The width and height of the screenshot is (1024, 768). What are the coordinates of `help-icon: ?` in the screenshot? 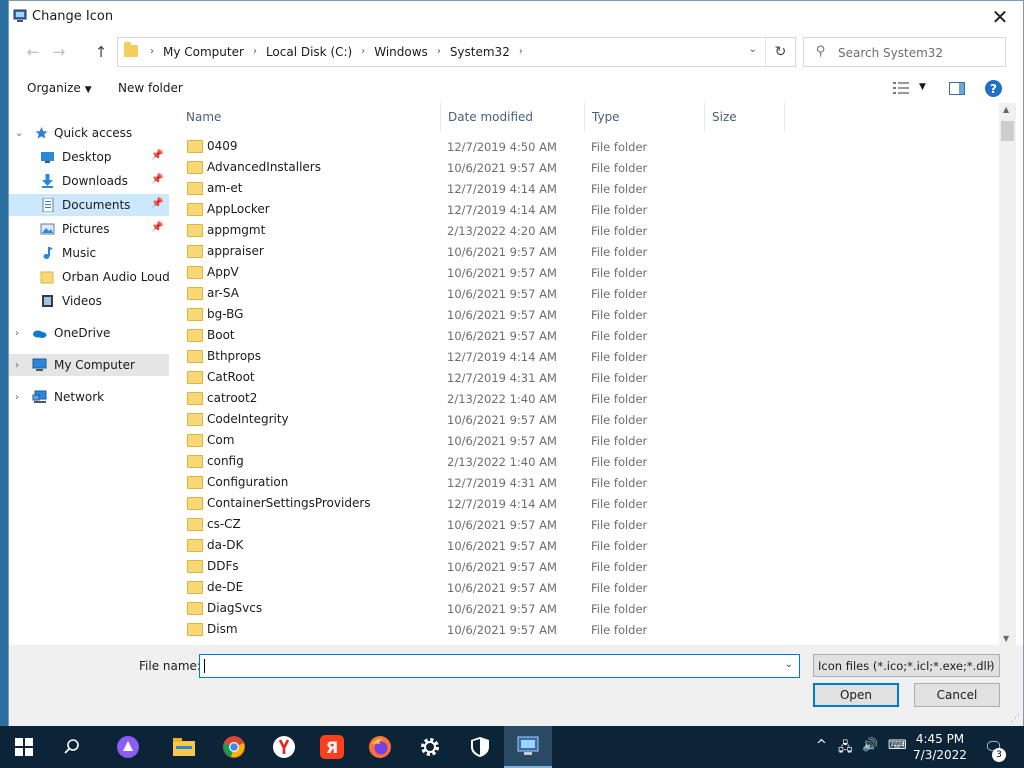 It's located at (993, 88).